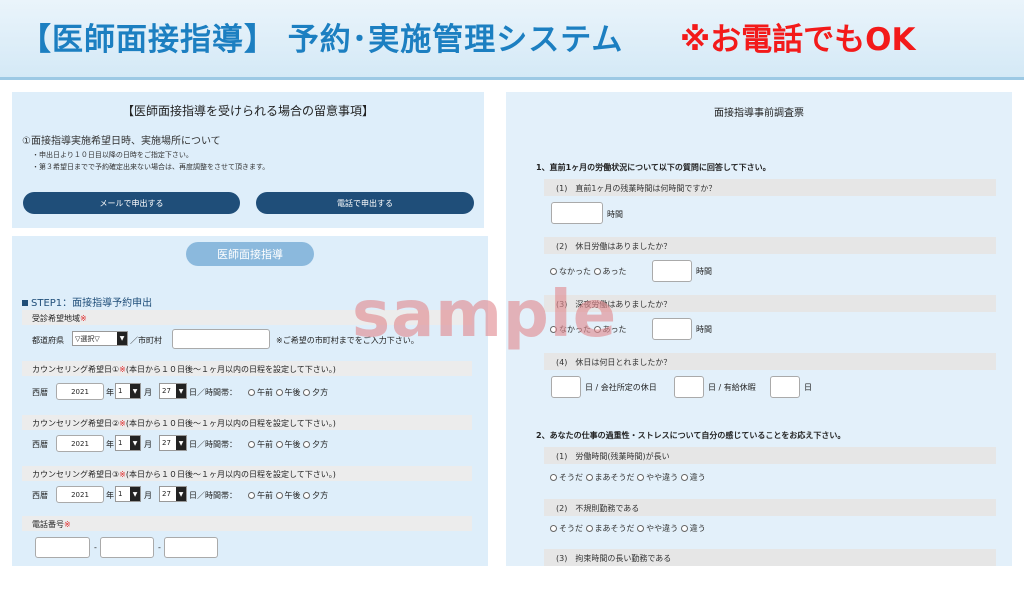 This screenshot has height=589, width=1024. What do you see at coordinates (785, 387) in the screenshot?
I see `paid-leave-input` at bounding box center [785, 387].